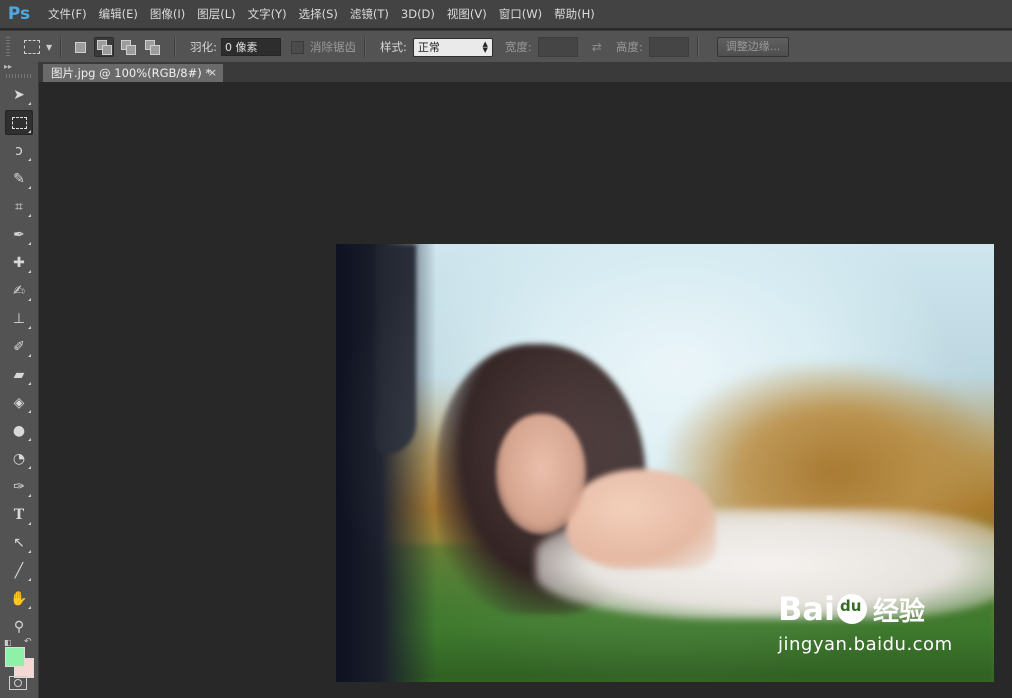 The image size is (1012, 698). I want to click on add-selection-icon, so click(105, 47).